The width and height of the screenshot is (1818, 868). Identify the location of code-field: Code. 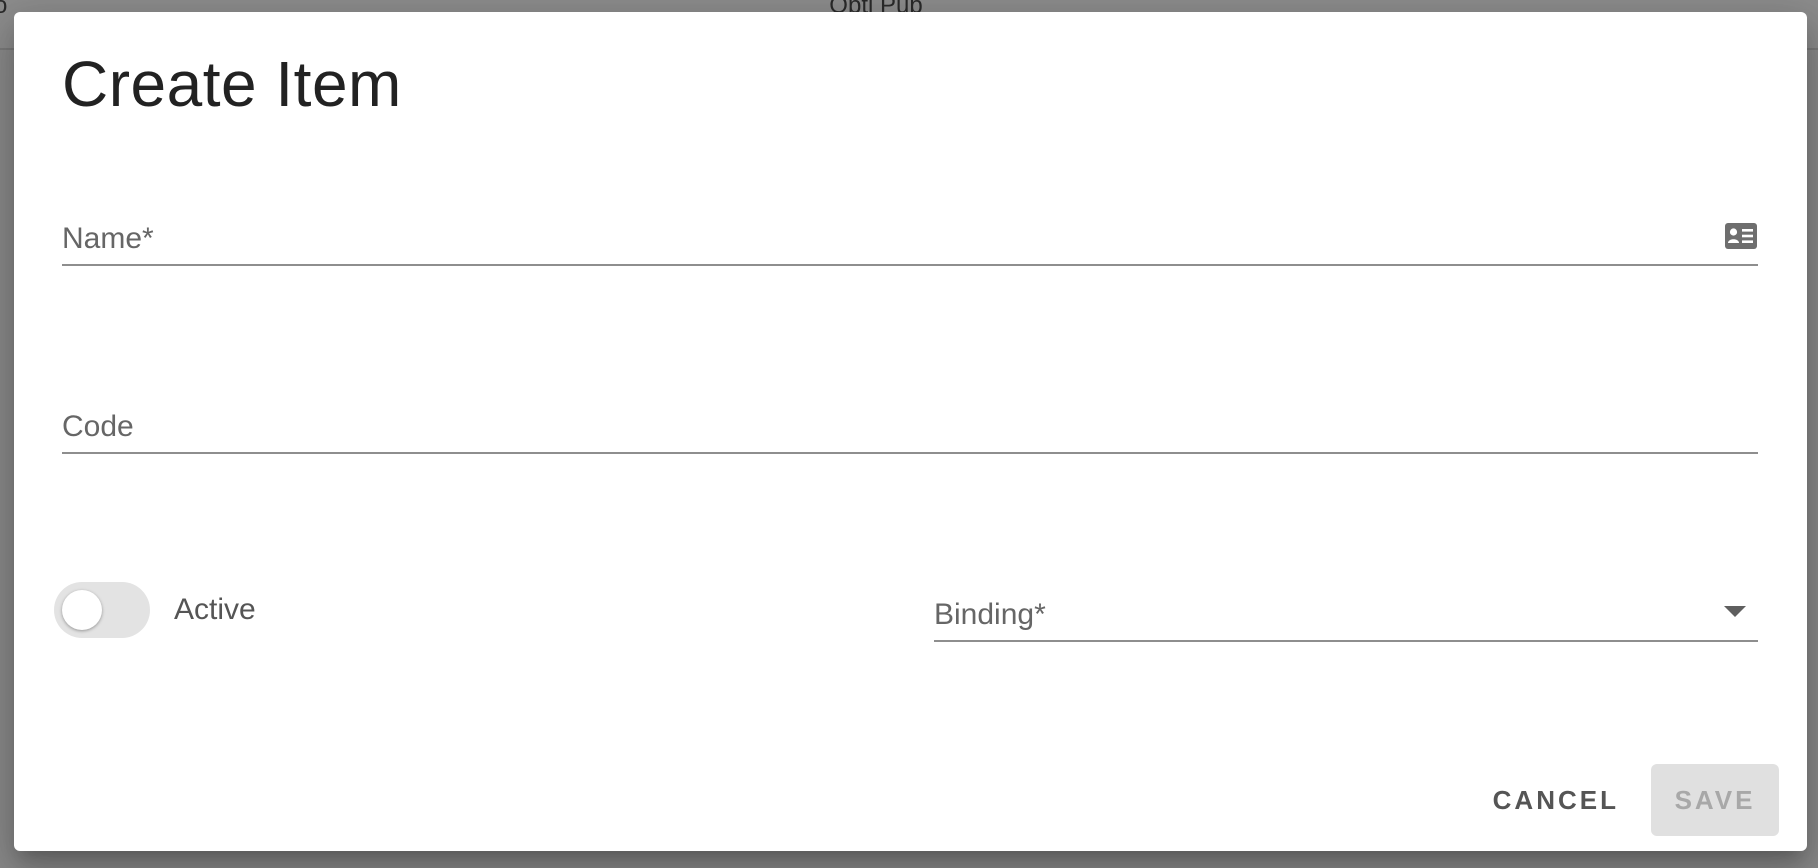
(910, 425).